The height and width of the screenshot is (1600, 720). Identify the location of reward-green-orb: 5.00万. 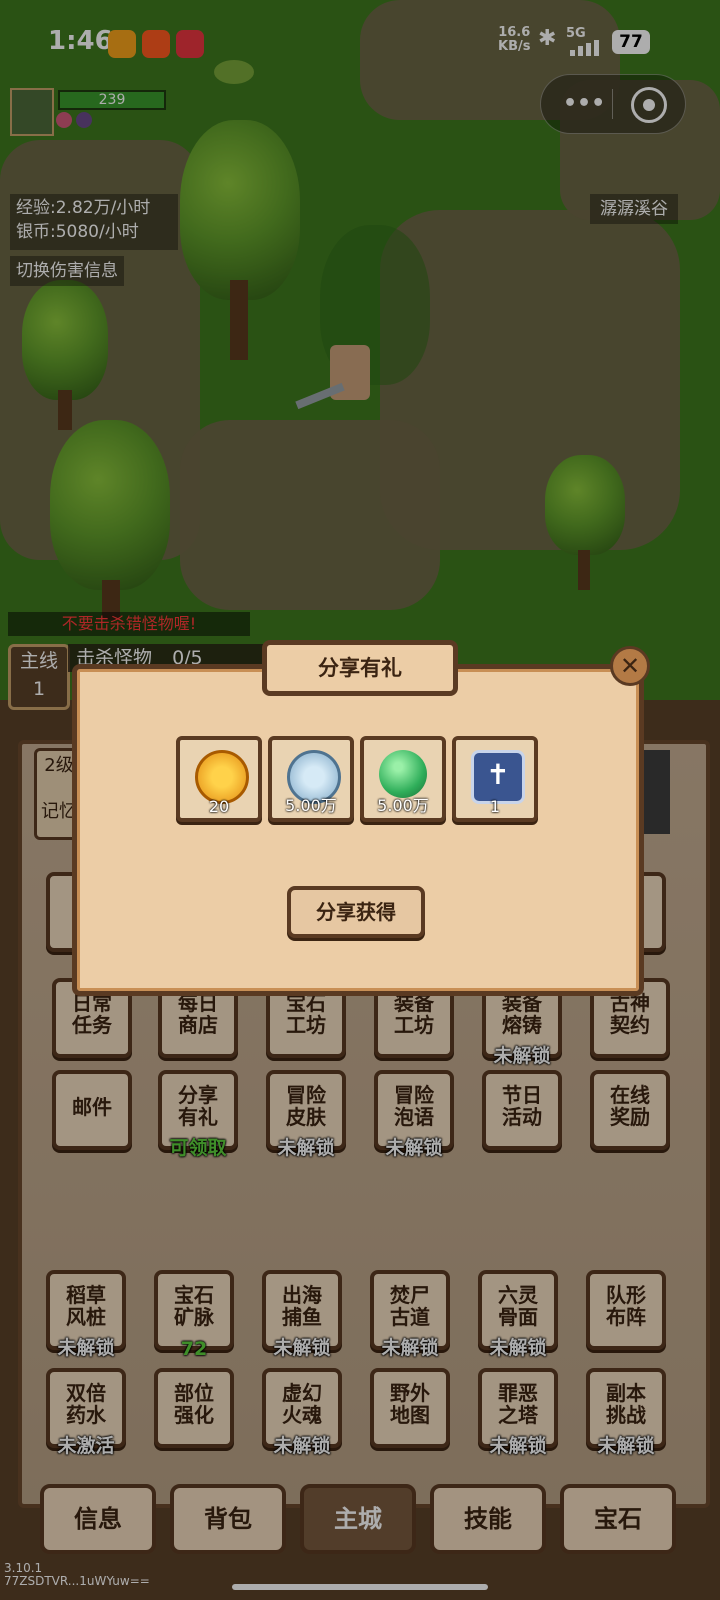
(403, 779).